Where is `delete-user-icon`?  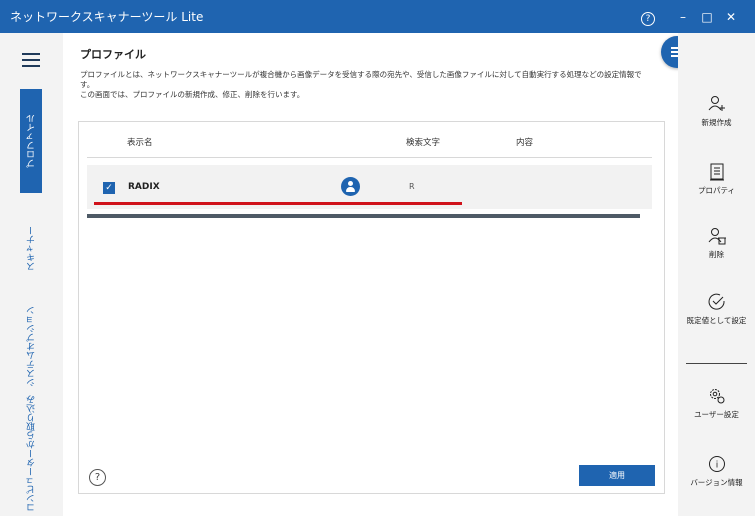
delete-user-icon is located at coordinates (716, 236).